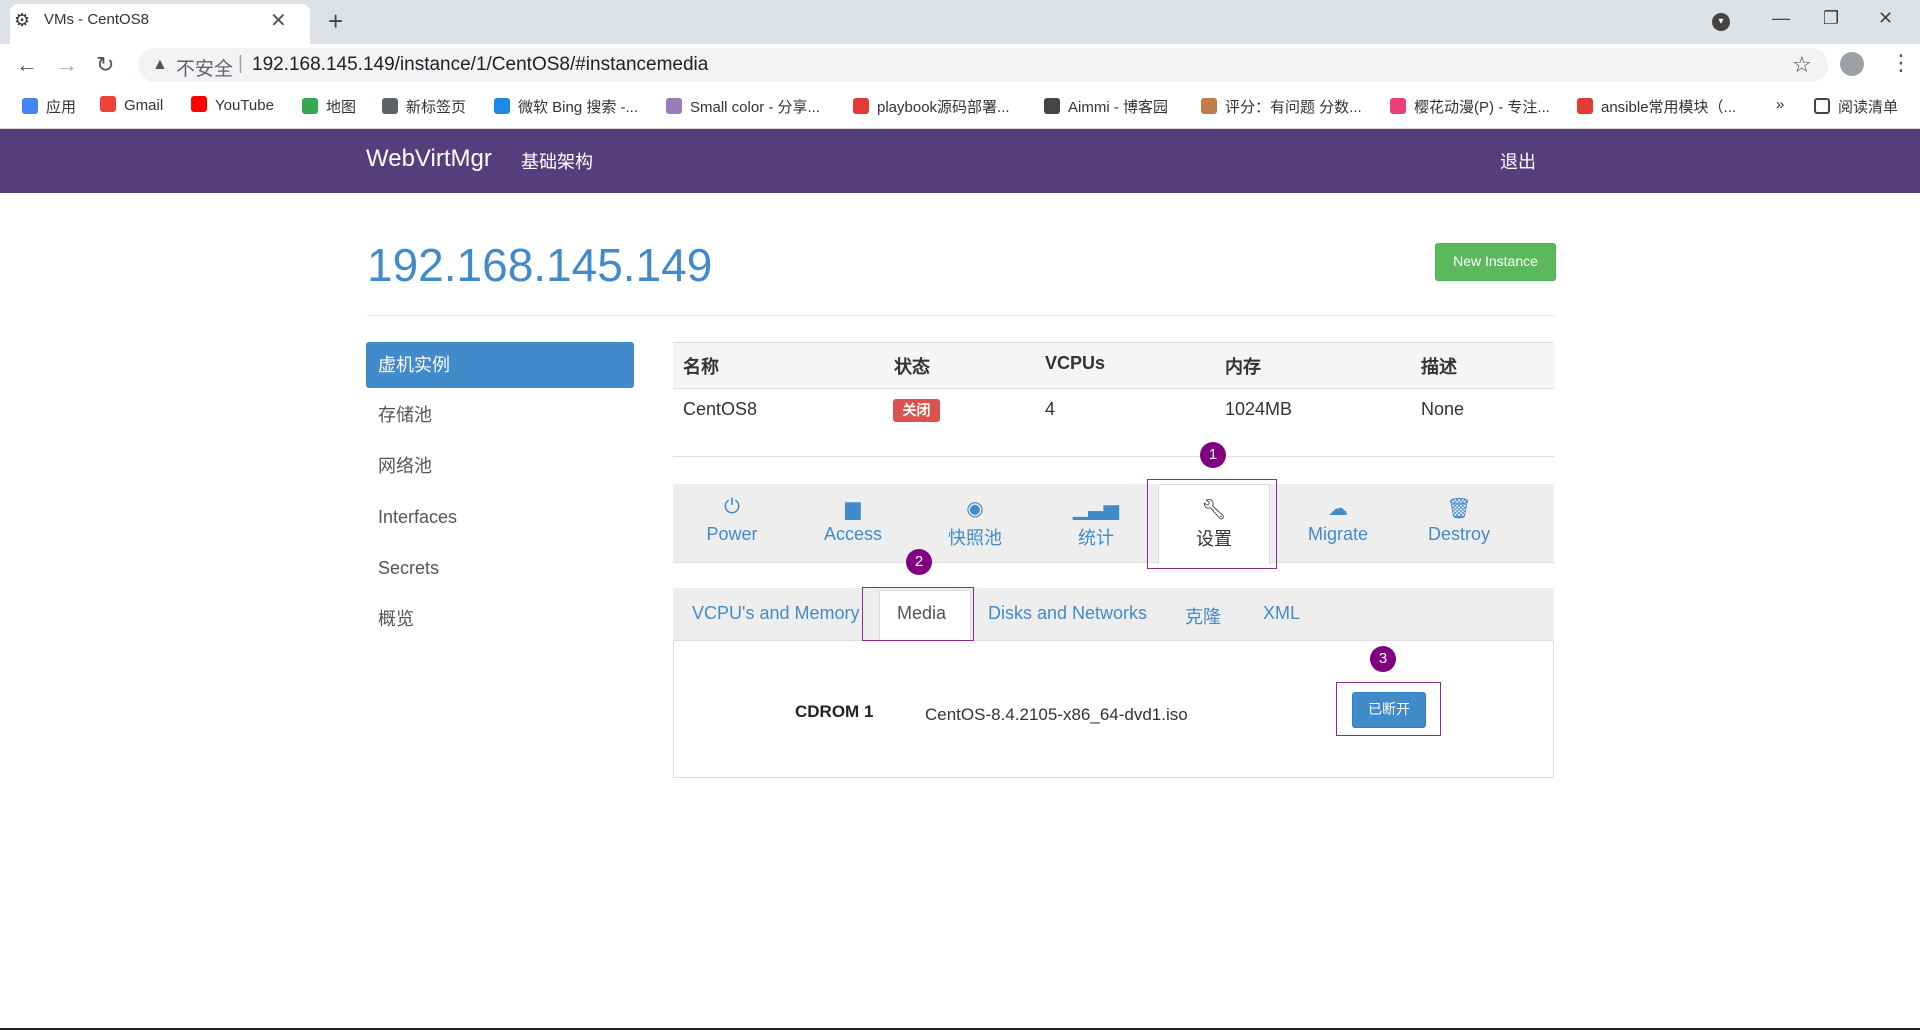 The width and height of the screenshot is (1920, 1030). Describe the element at coordinates (1096, 523) in the screenshot. I see `tab-stats: ▁▃▅ 统计` at that location.